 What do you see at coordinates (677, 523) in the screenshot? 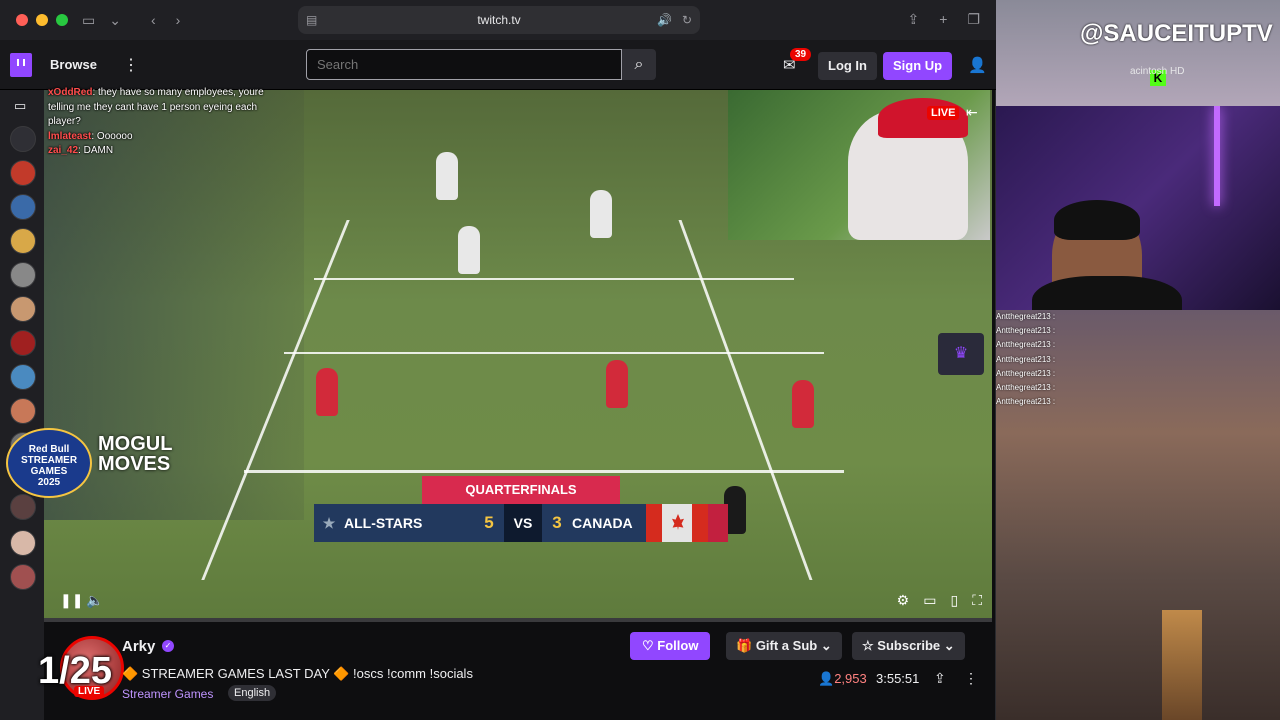
I see `canada-flag-icon` at bounding box center [677, 523].